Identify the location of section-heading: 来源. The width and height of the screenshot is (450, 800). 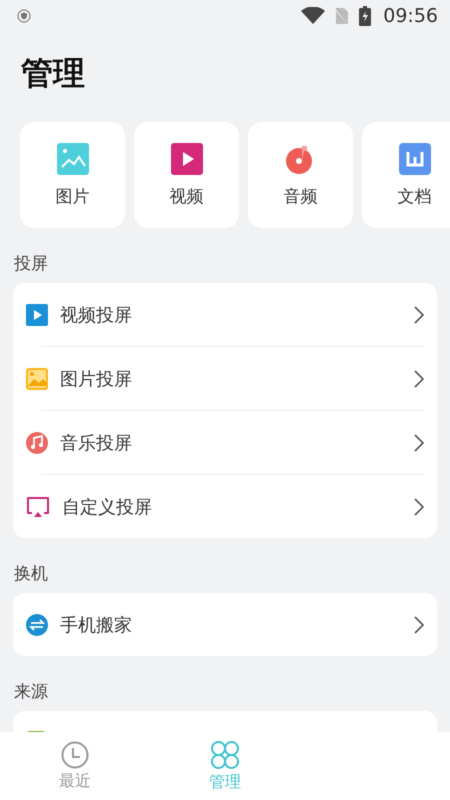
(31, 692).